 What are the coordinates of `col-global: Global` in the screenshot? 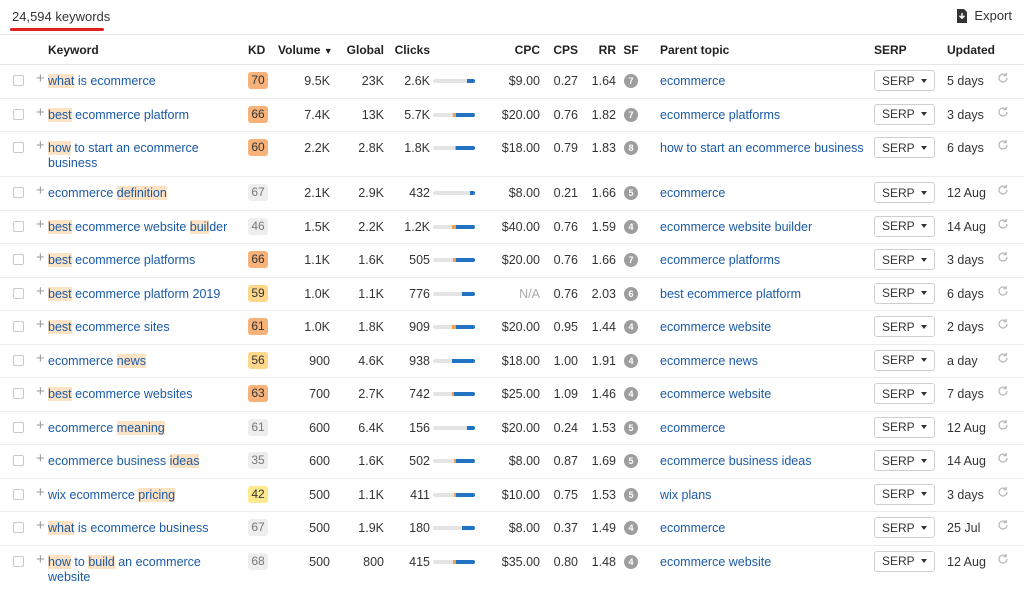 It's located at (357, 50).